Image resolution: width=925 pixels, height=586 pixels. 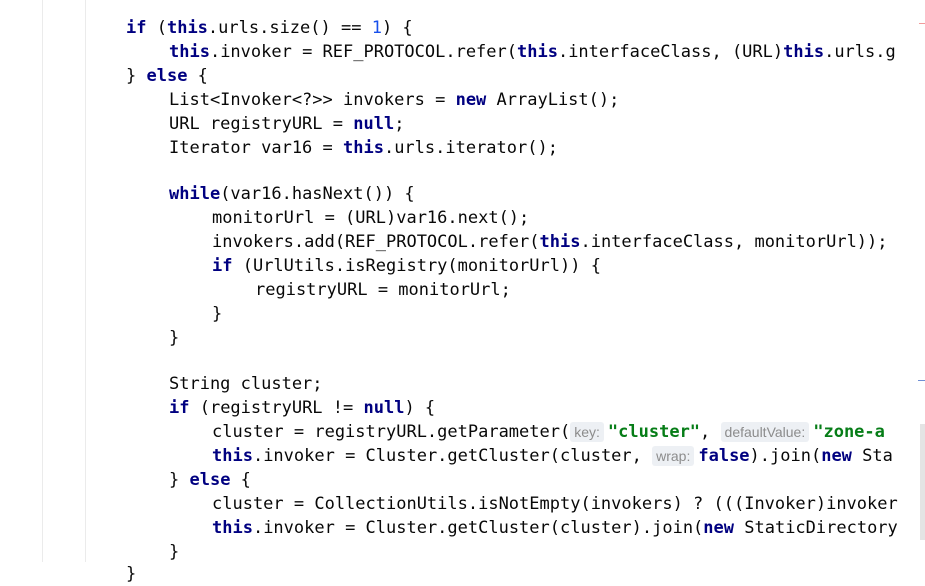 I want to click on code-text: Iterator var16 =, so click(x=256, y=148).